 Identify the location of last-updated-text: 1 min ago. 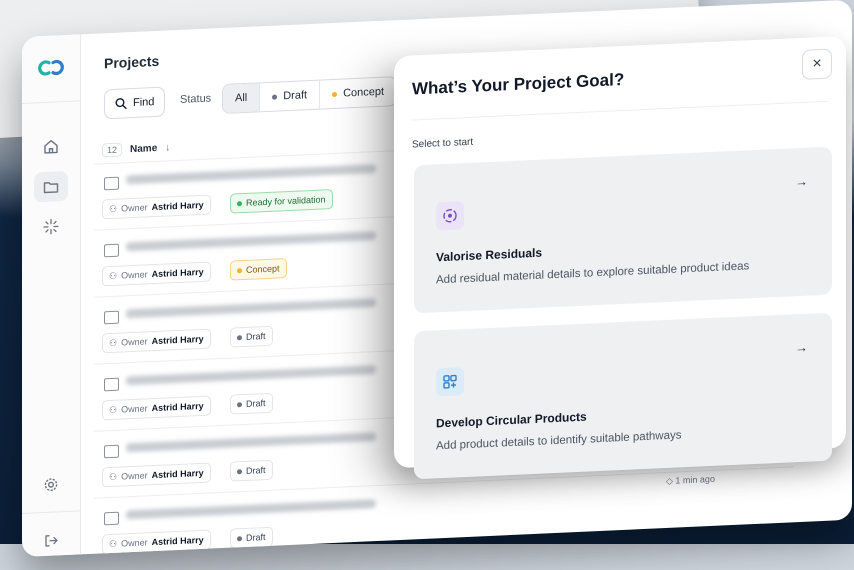
(695, 479).